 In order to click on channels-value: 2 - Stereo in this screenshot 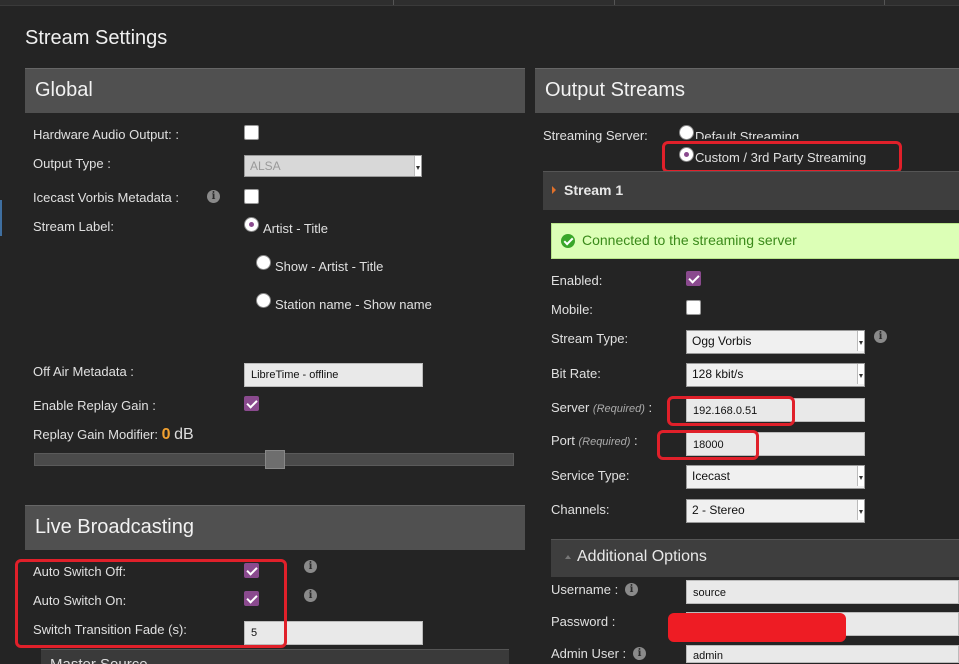, I will do `click(718, 510)`.